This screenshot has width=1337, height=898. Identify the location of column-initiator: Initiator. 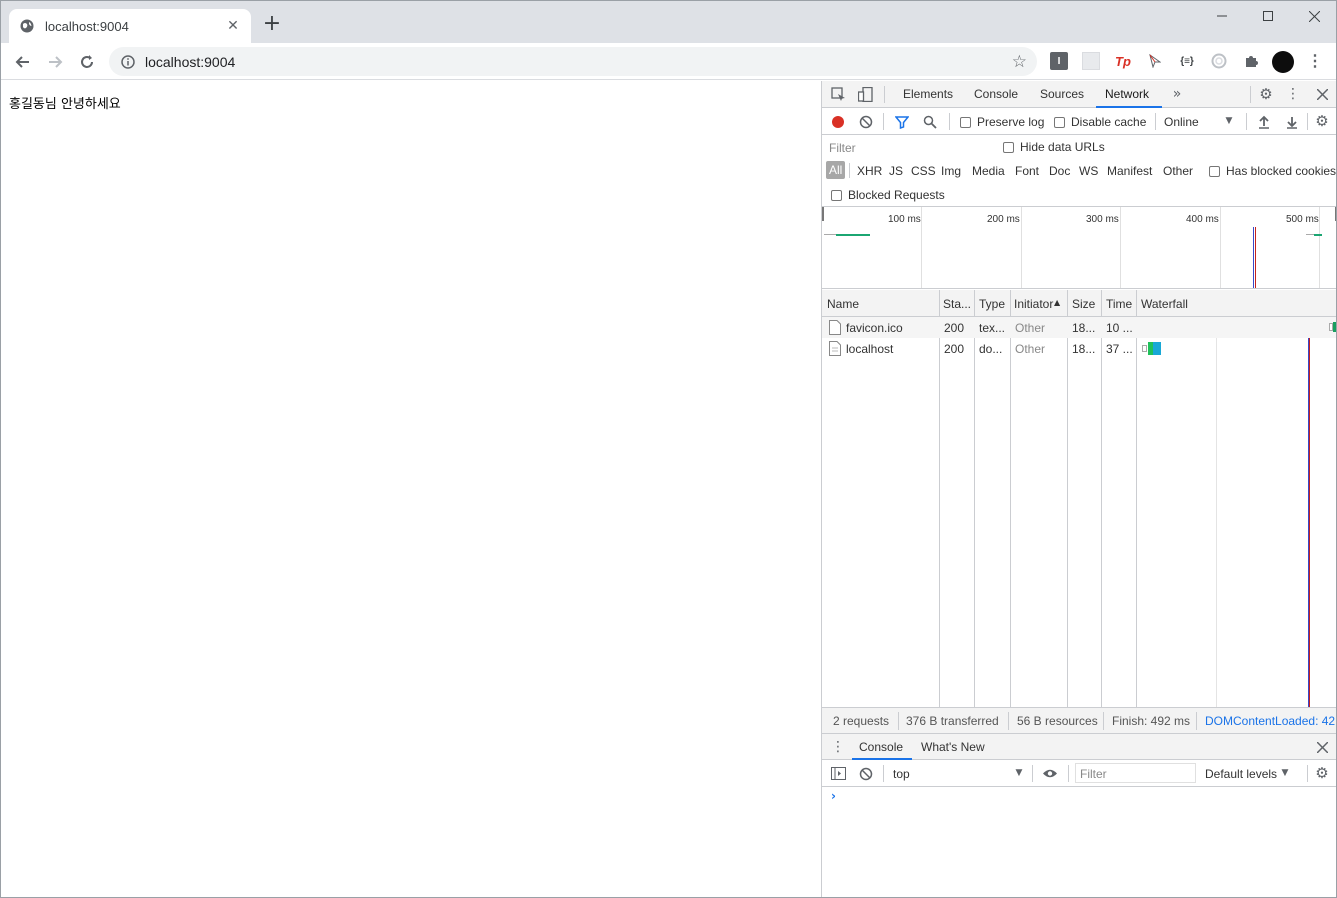
(1033, 304).